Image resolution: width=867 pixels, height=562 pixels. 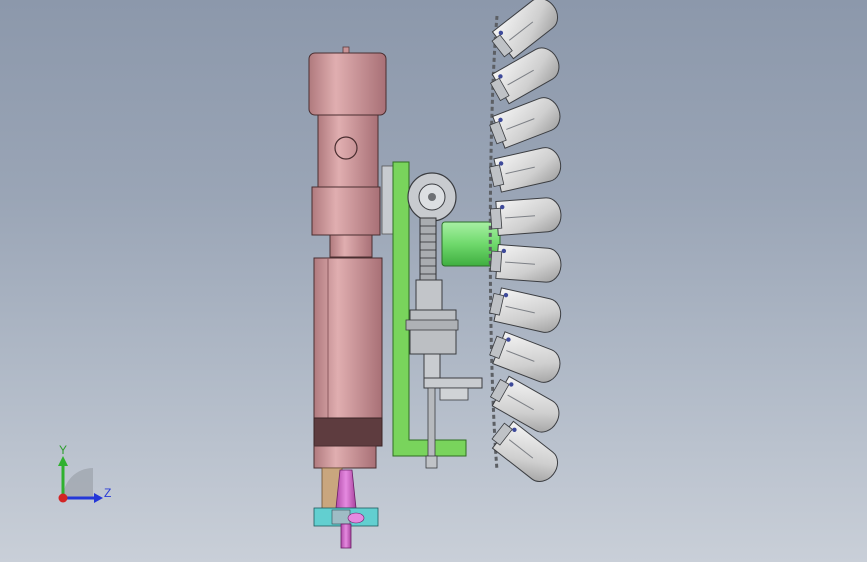 What do you see at coordinates (63, 450) in the screenshot?
I see `triad-y-label: Y` at bounding box center [63, 450].